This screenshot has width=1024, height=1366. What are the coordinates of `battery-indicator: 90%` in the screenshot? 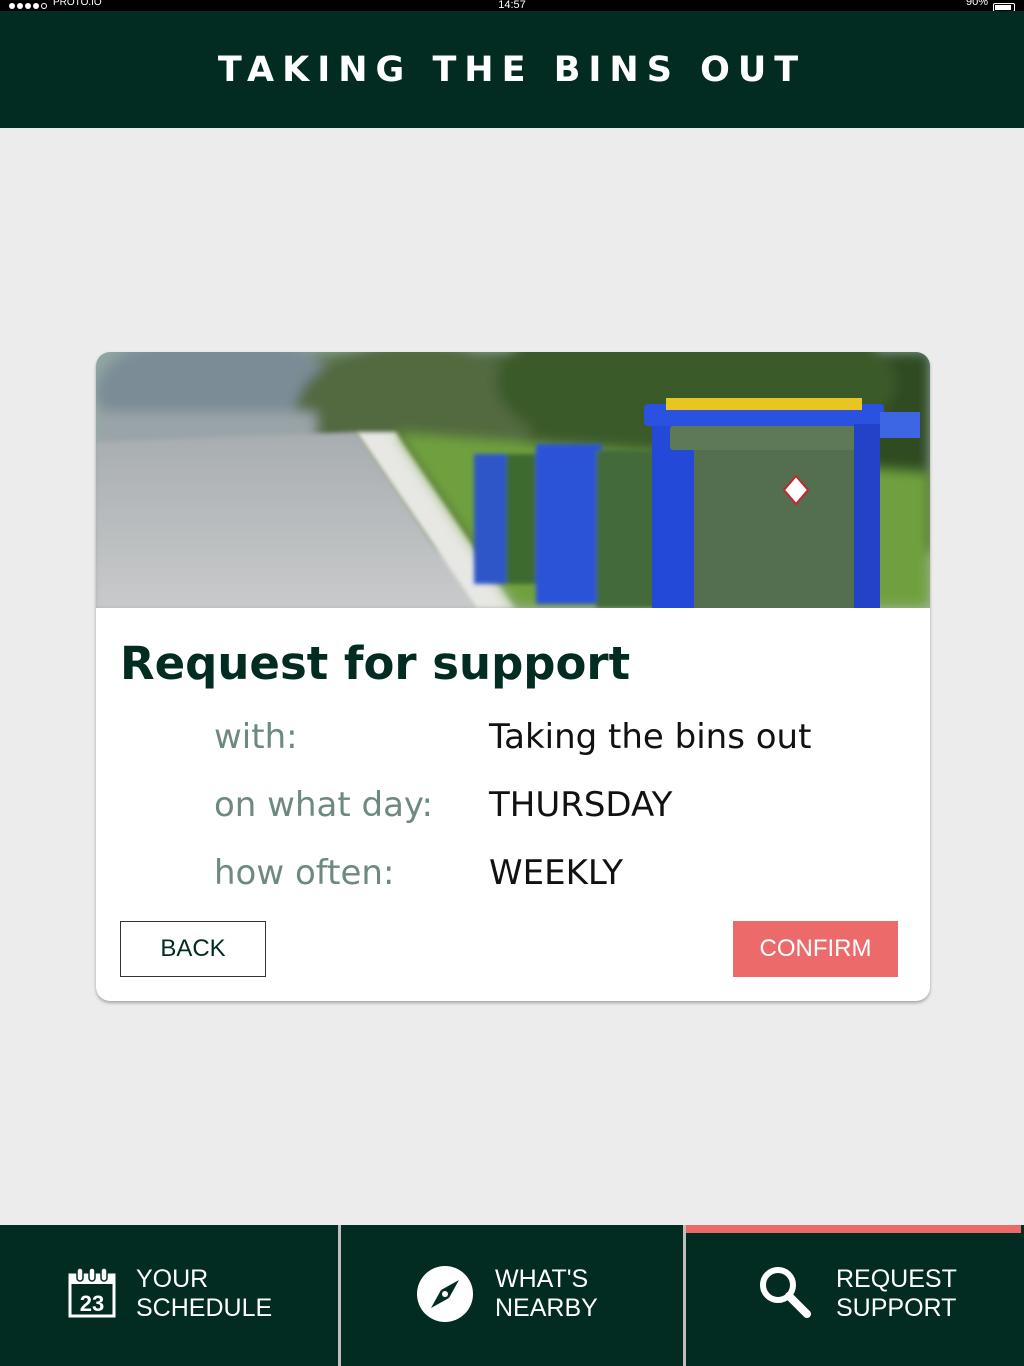 It's located at (990, 6).